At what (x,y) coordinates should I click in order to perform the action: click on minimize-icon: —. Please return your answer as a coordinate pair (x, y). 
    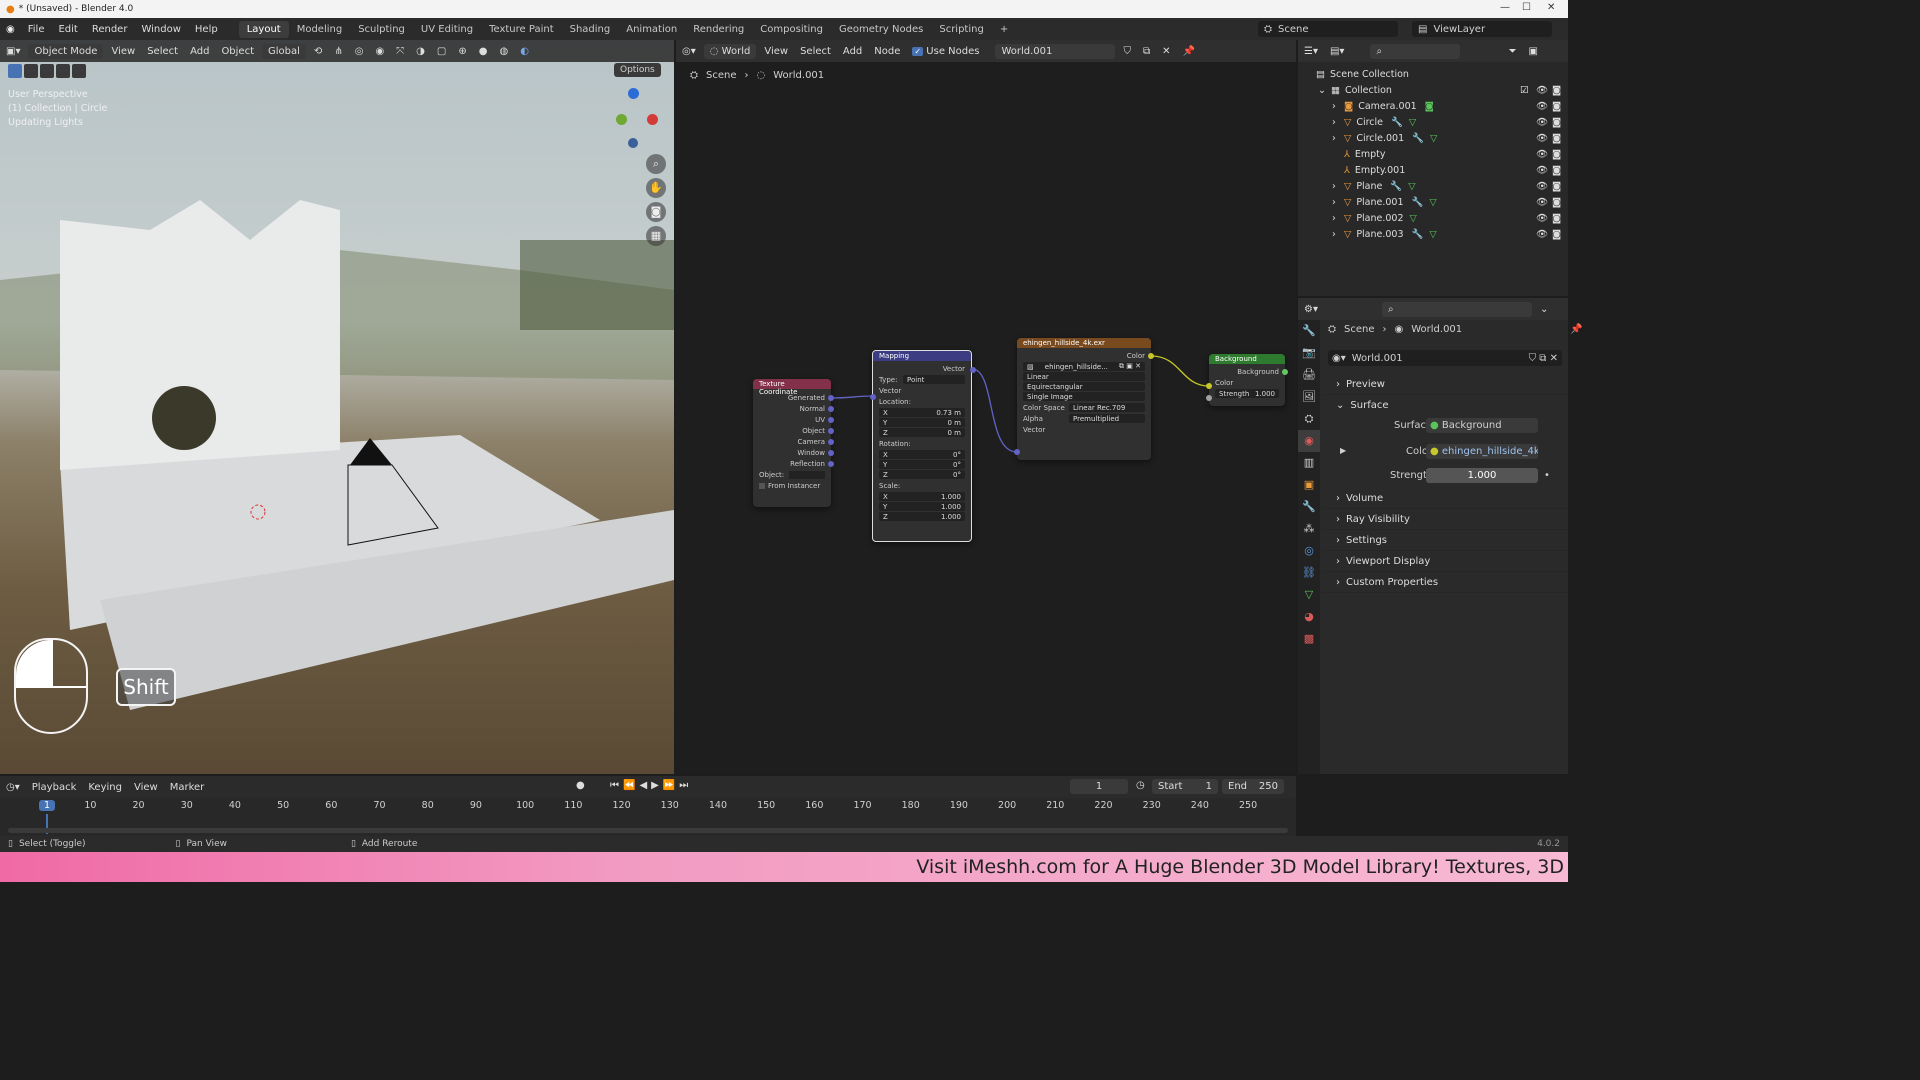
    Looking at the image, I should click on (1505, 7).